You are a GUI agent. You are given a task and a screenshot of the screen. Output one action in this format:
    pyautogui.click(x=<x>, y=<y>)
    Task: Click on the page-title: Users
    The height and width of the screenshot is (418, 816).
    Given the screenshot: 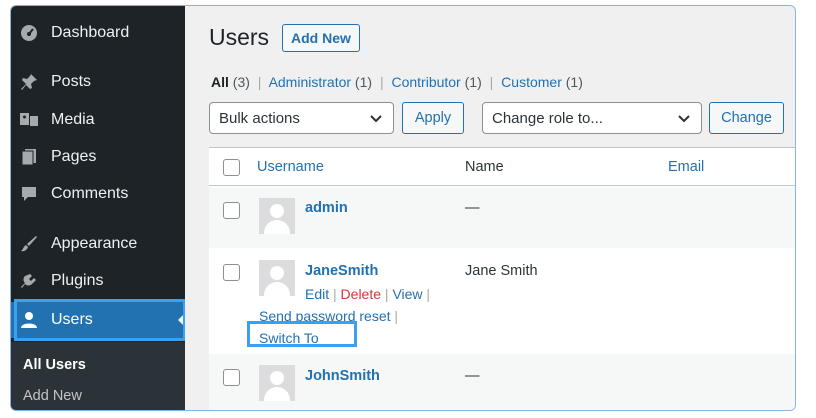 What is the action you would take?
    pyautogui.click(x=239, y=37)
    